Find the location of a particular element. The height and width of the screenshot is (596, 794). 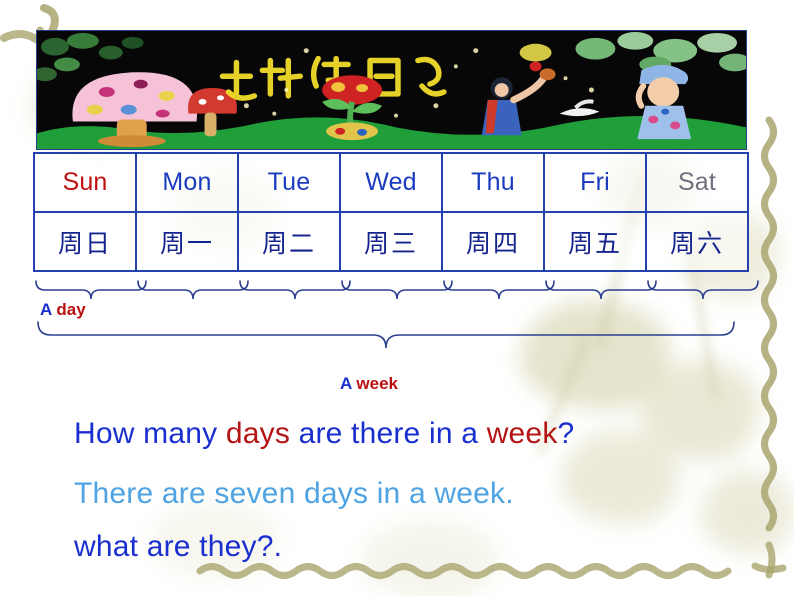

day-label-sat: Sat is located at coordinates (697, 182).